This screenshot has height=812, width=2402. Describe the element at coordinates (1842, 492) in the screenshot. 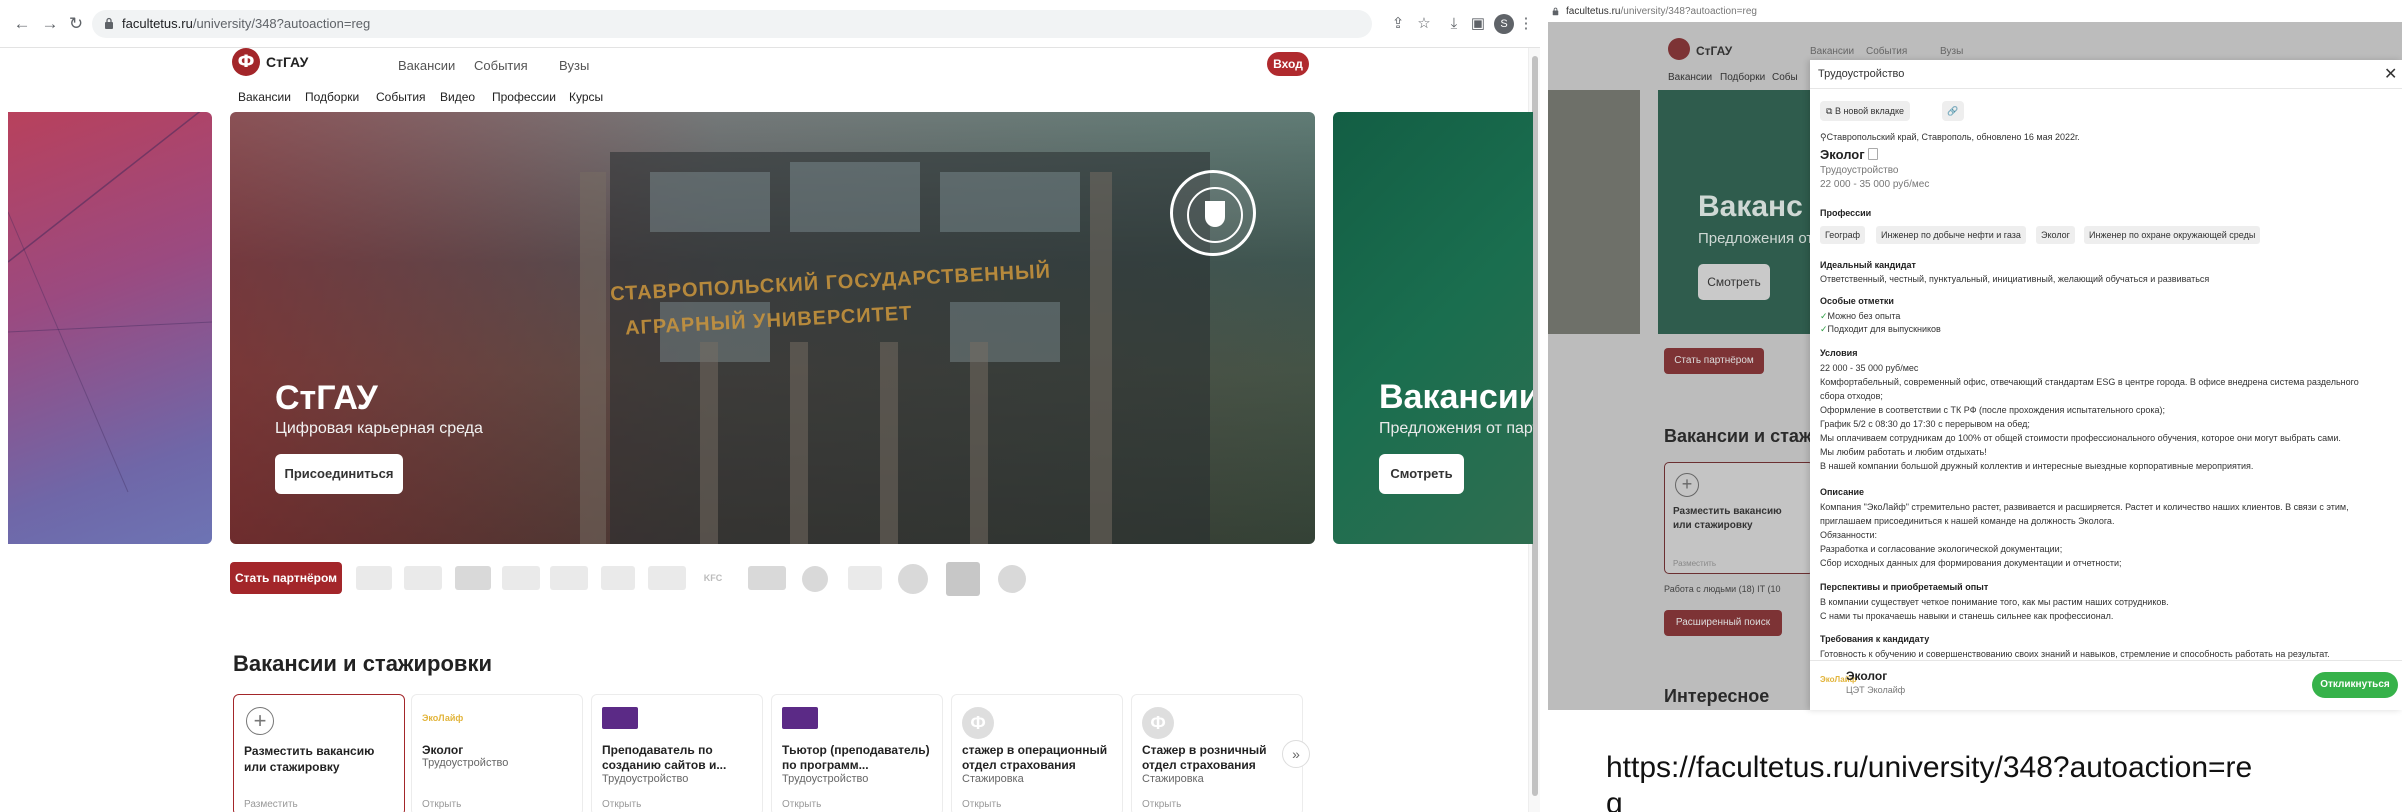

I see `description-heading: Описание` at that location.